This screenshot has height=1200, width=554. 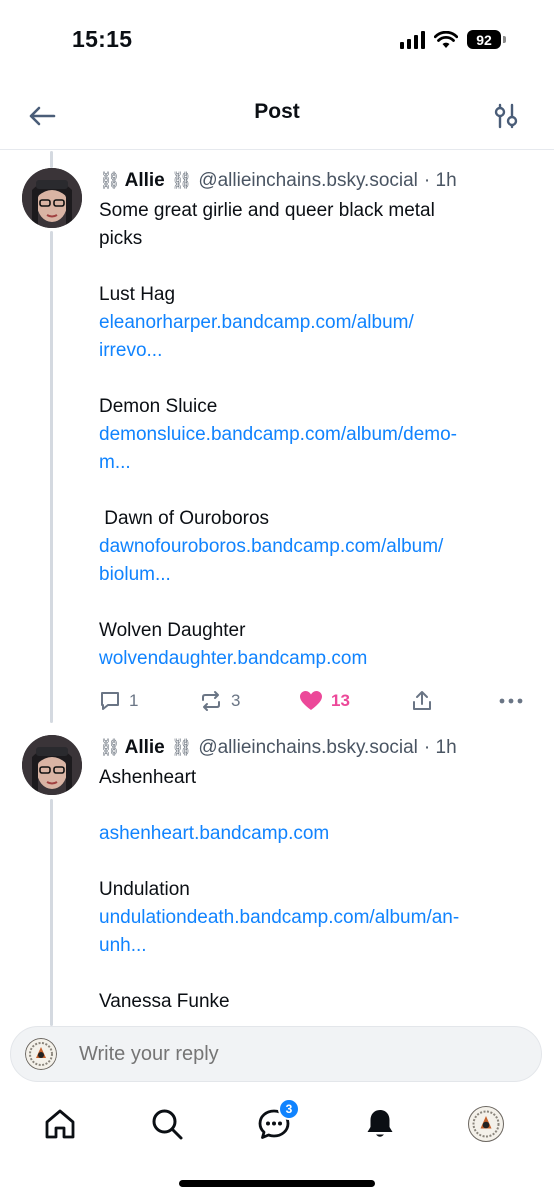 I want to click on text-line: Ashenheart, so click(x=148, y=777).